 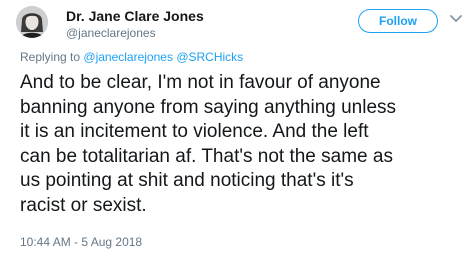 I want to click on reply-mention-link: @SRCHicks, so click(x=209, y=57).